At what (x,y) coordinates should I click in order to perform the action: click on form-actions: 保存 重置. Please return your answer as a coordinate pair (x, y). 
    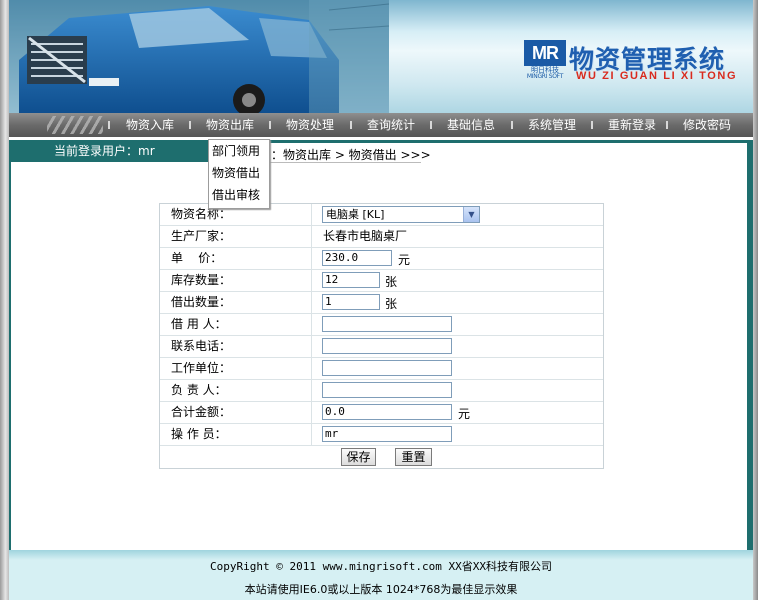
    Looking at the image, I should click on (381, 457).